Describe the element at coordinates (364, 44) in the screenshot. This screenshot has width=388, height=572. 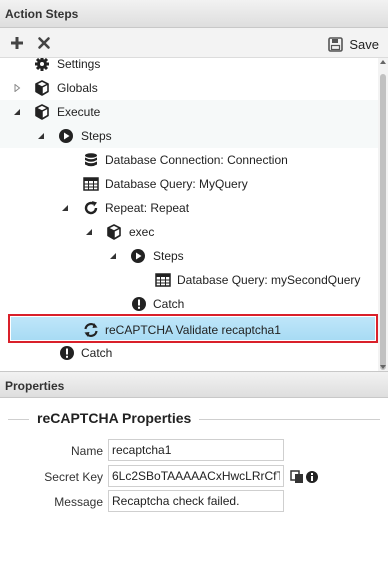
I see `save-label: Save` at that location.